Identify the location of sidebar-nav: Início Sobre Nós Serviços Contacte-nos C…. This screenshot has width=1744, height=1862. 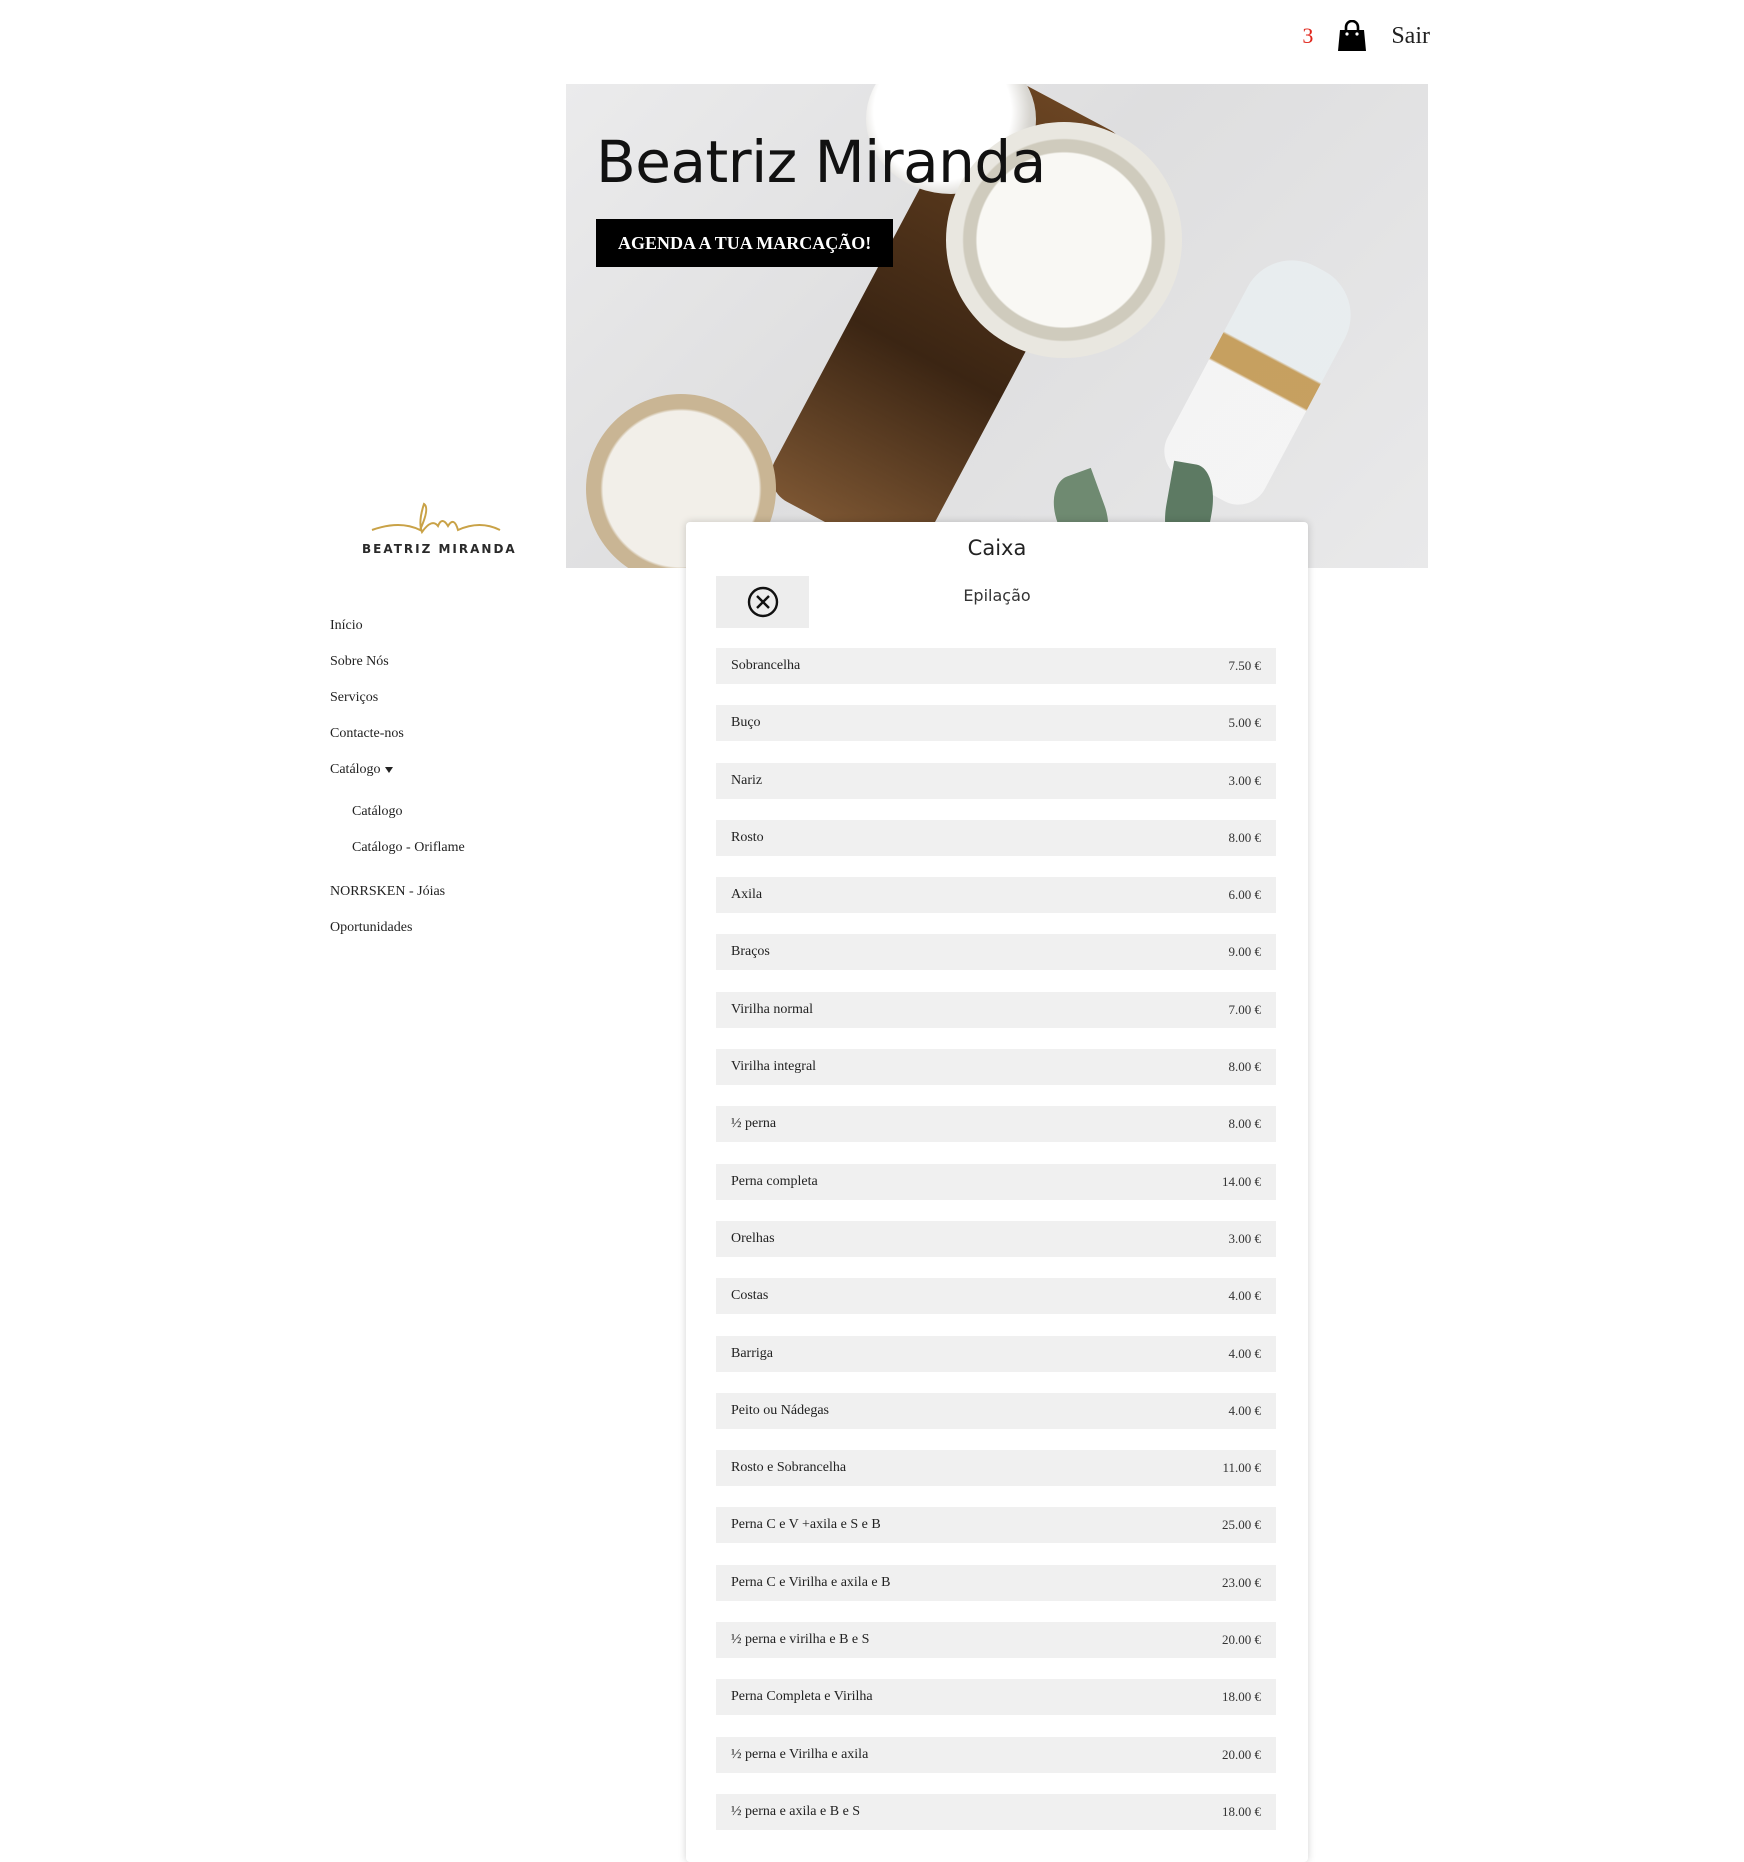
(397, 785).